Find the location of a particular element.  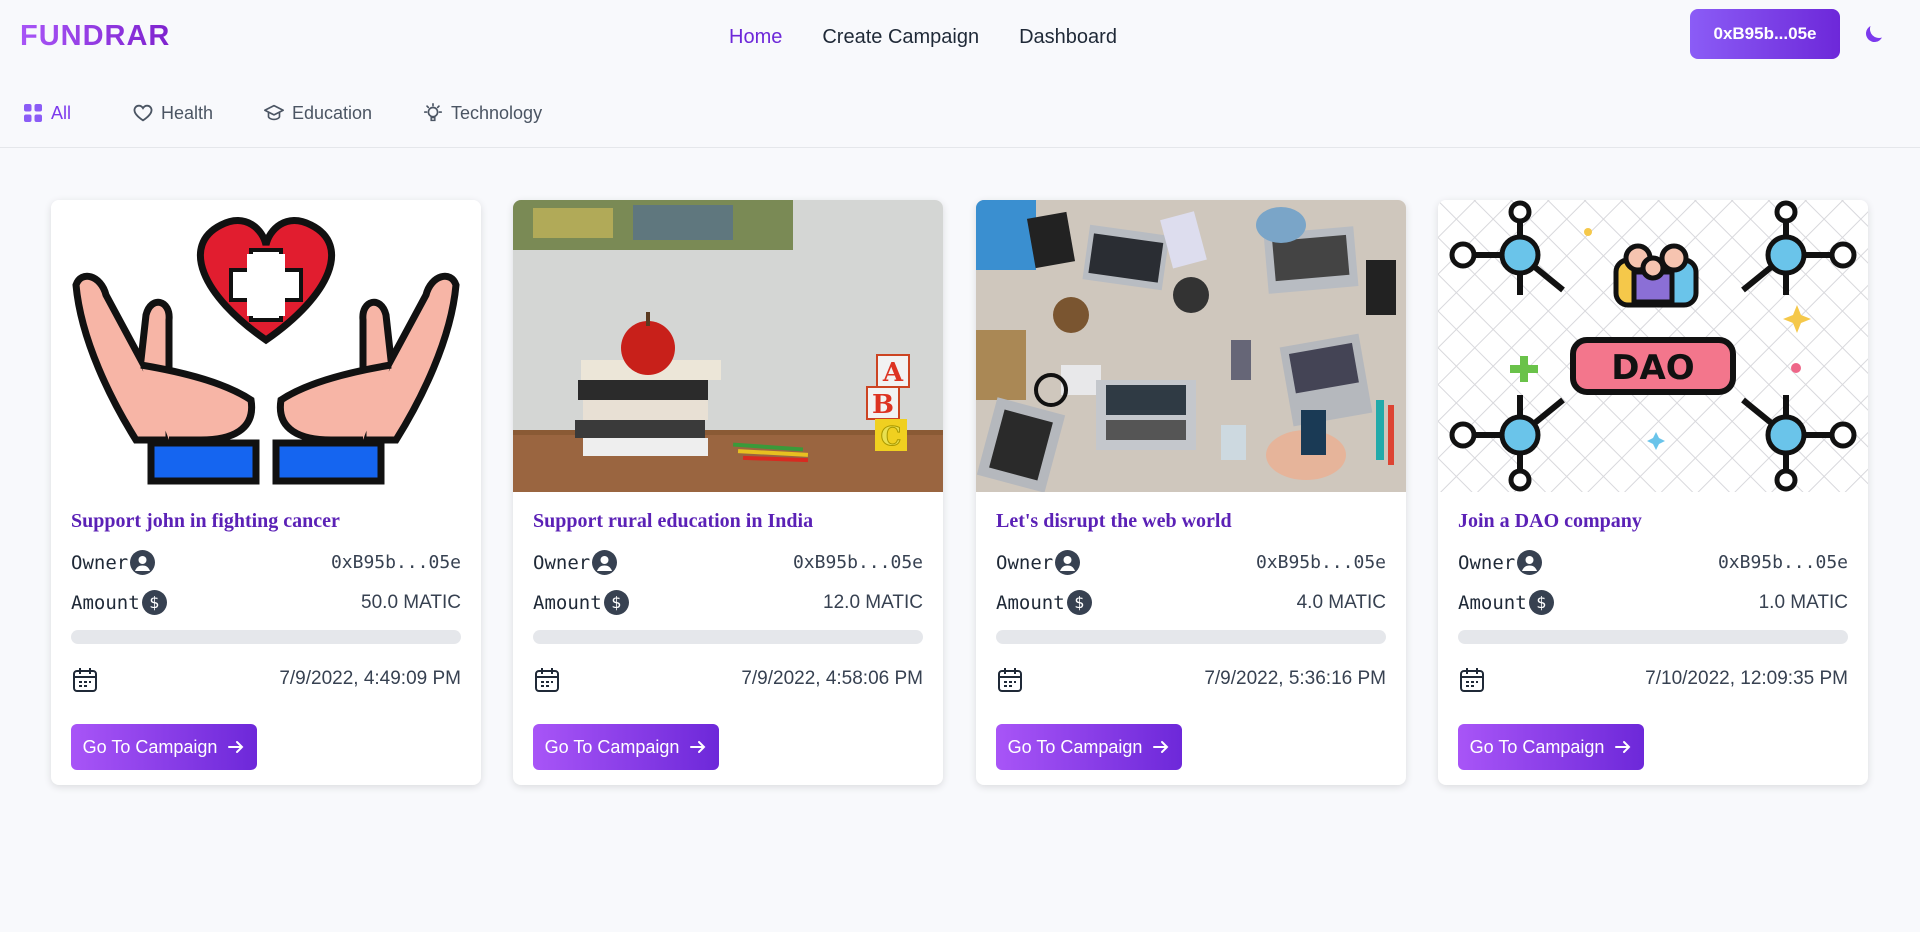

svg-text: C is located at coordinates (891, 437).